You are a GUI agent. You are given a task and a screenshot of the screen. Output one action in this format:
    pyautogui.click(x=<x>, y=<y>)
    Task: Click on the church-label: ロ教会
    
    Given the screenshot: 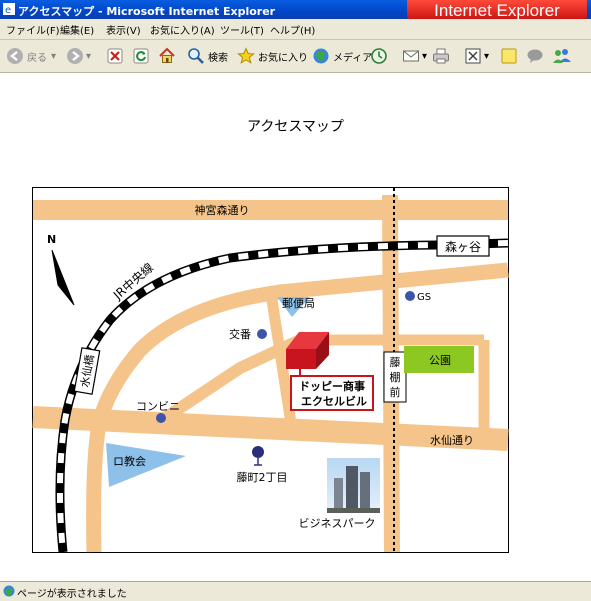 What is the action you would take?
    pyautogui.click(x=129, y=461)
    